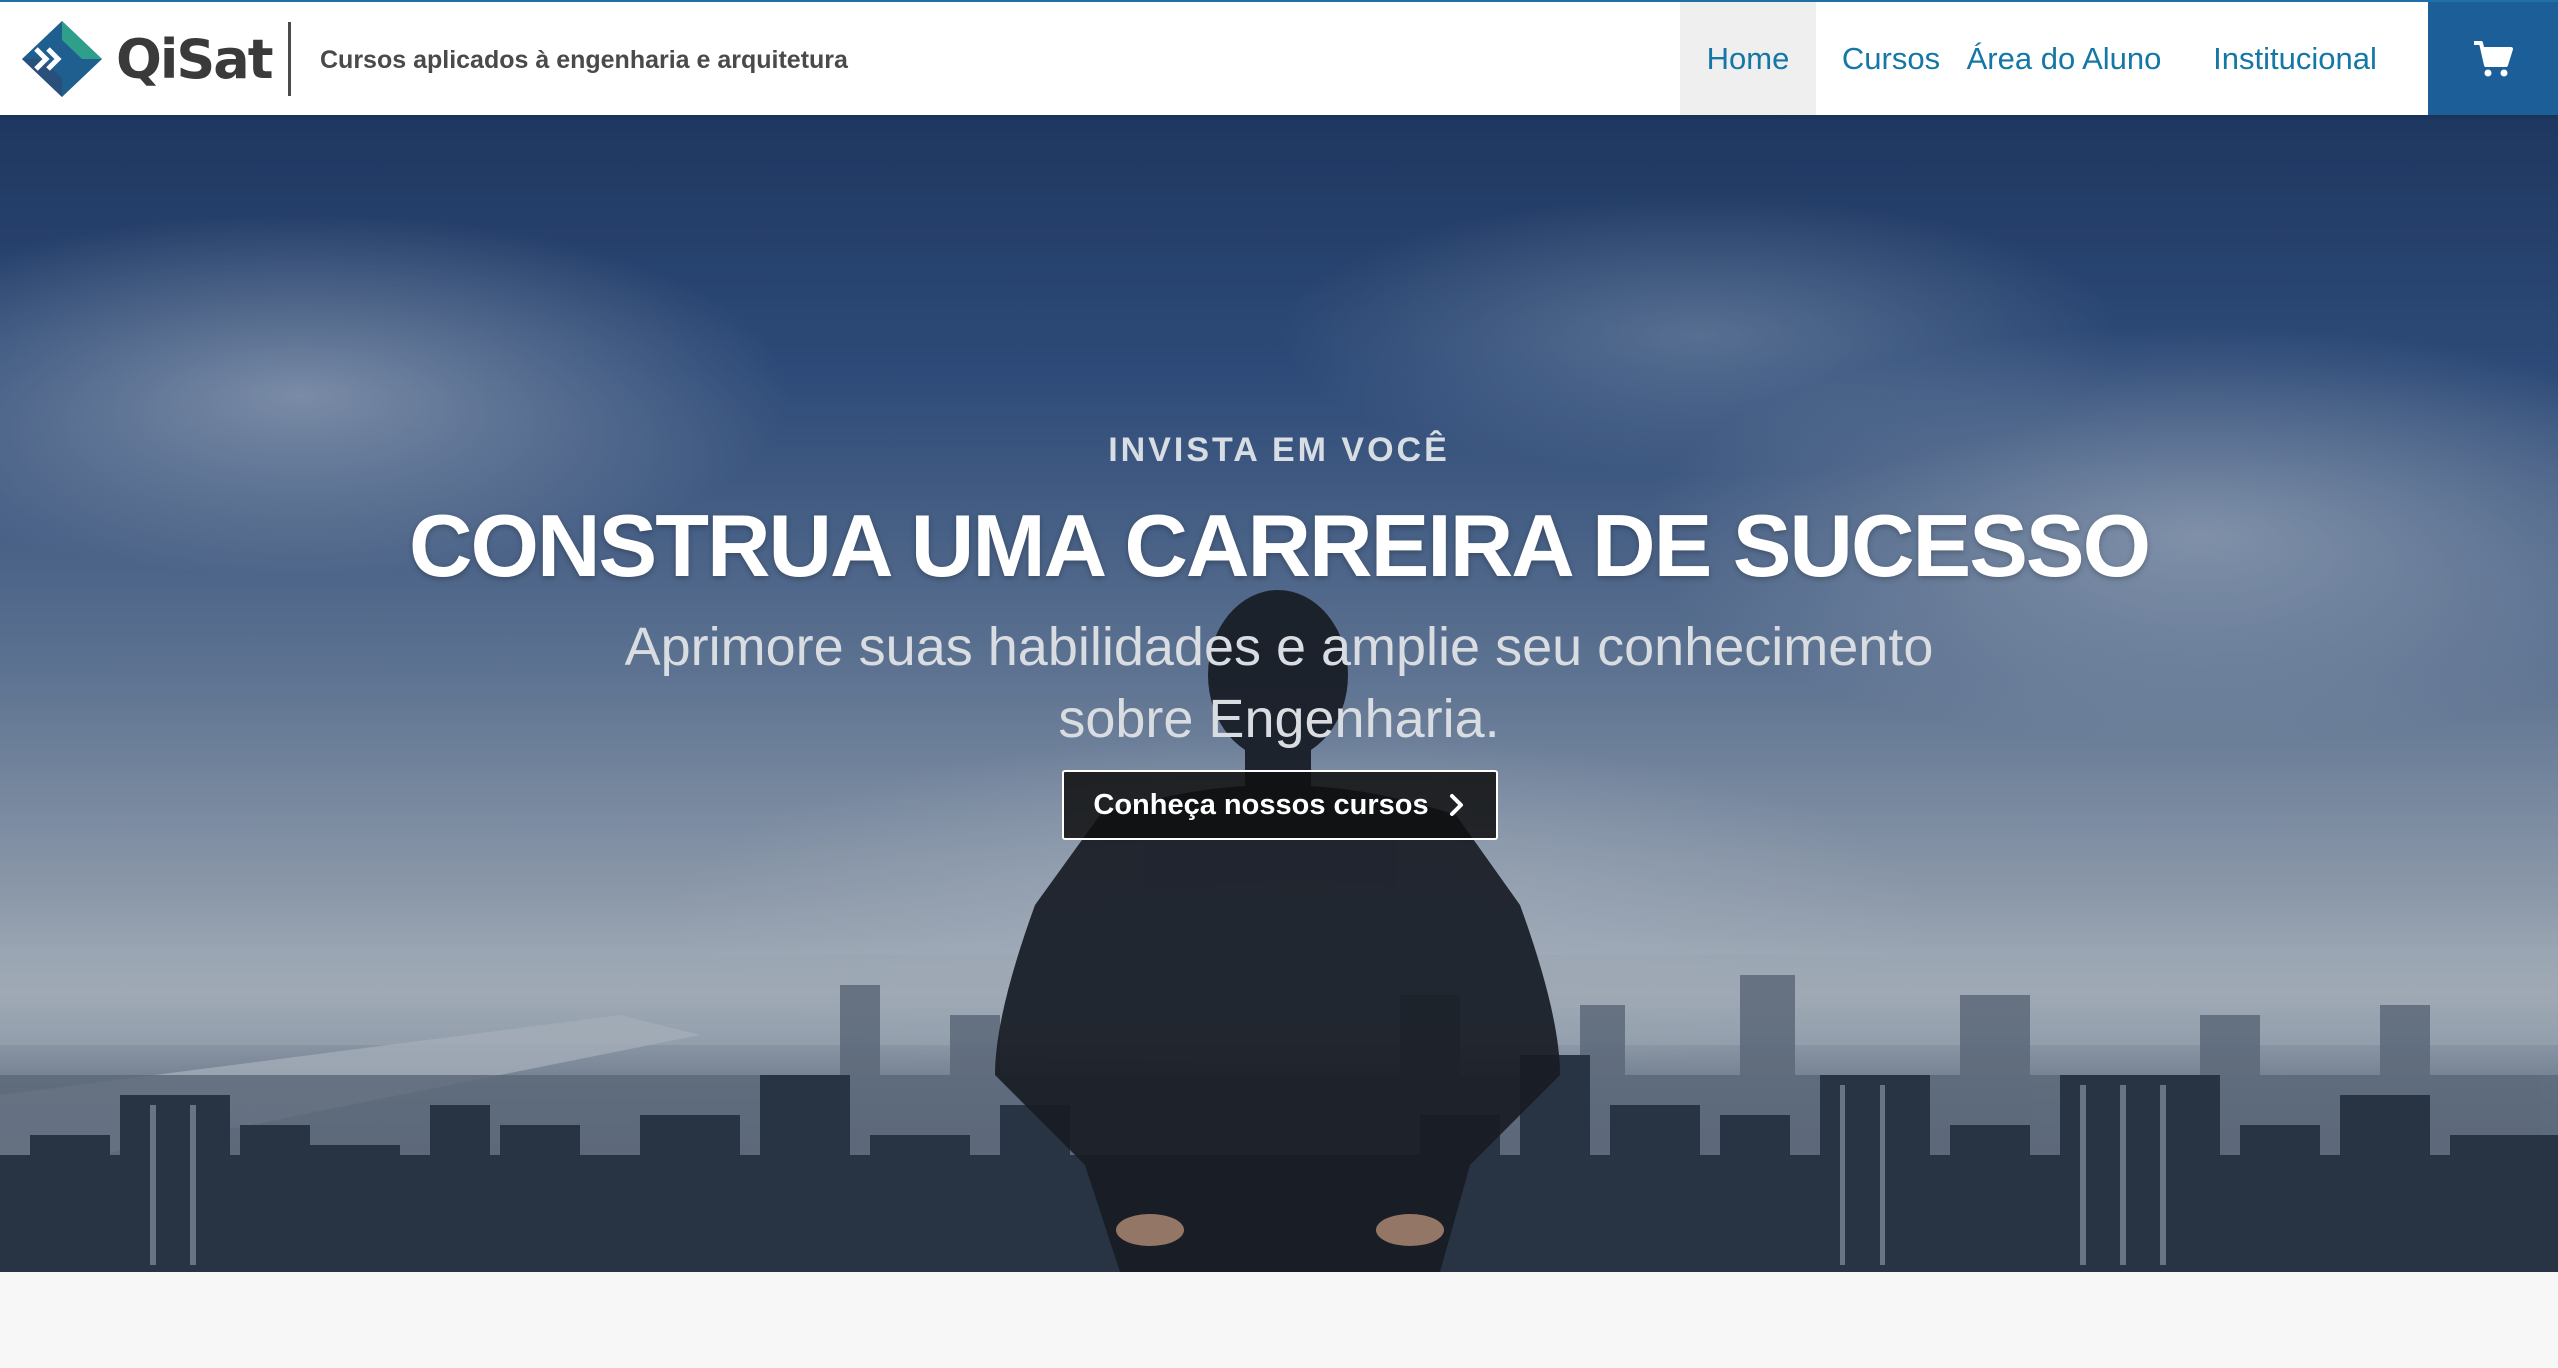 The image size is (2558, 1368). I want to click on shopping-cart-icon, so click(2493, 58).